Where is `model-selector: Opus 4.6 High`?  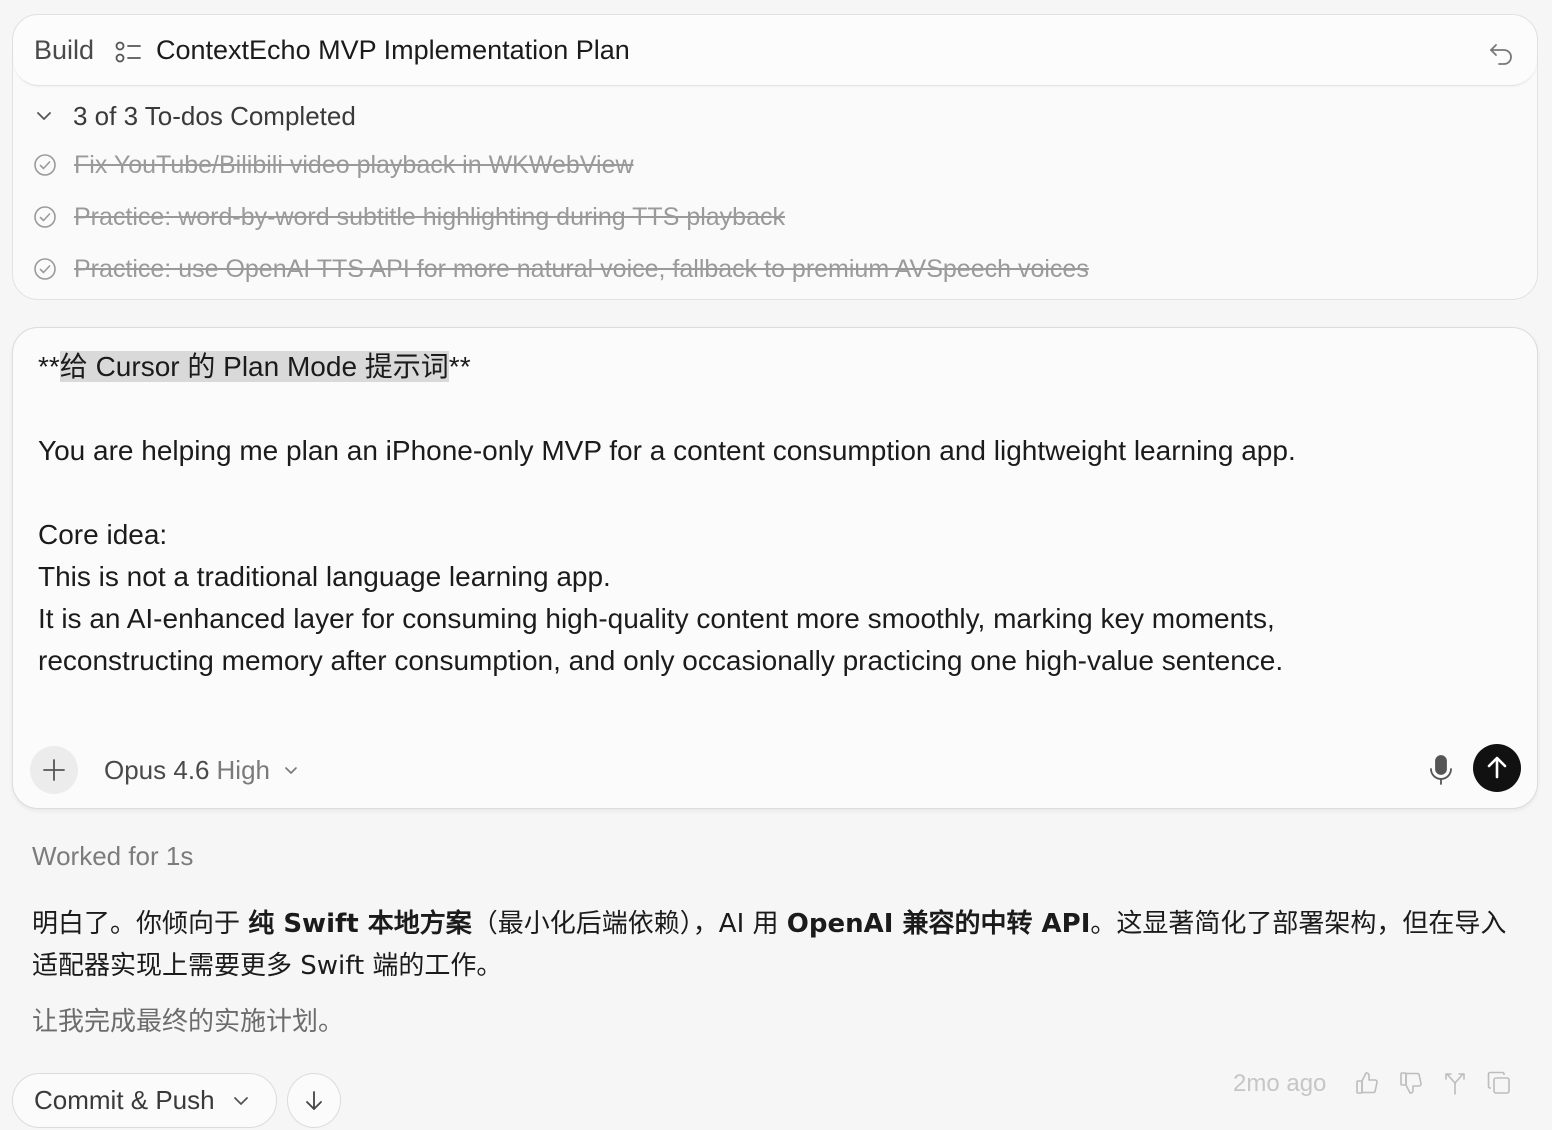
model-selector: Opus 4.6 High is located at coordinates (202, 770).